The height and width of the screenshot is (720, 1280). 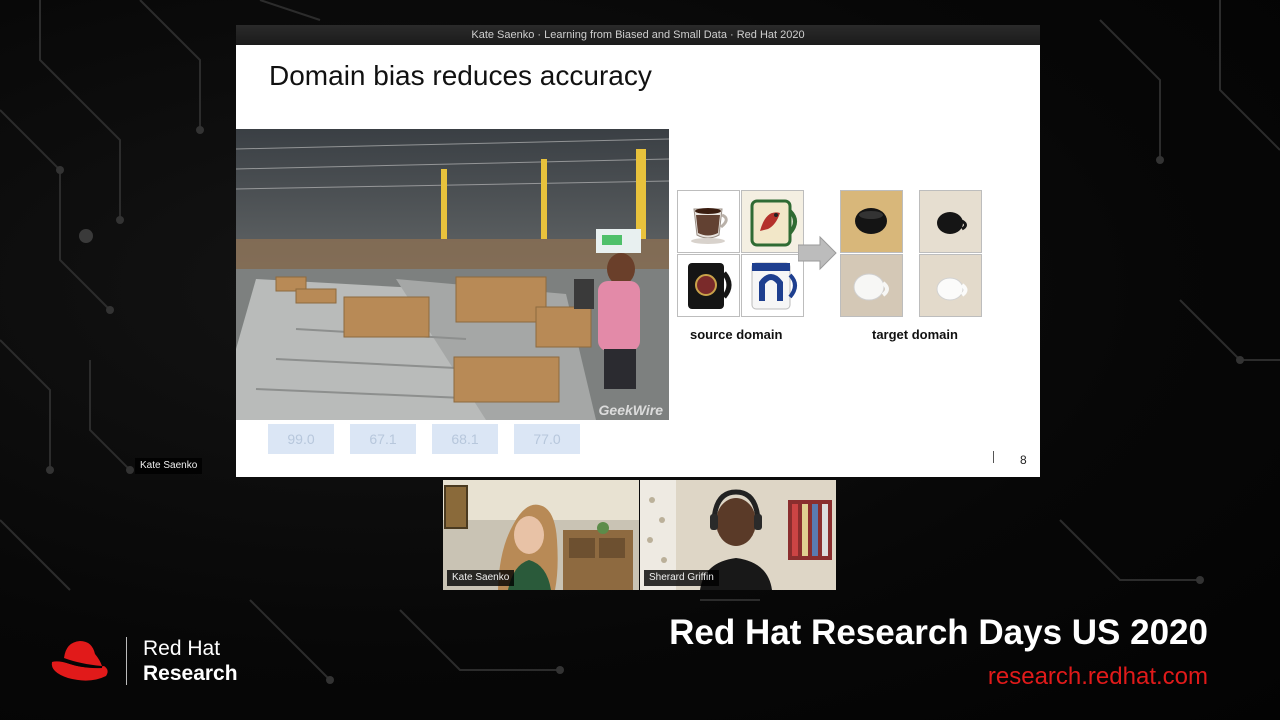 What do you see at coordinates (736, 334) in the screenshot?
I see `source-domain-caption: source domain` at bounding box center [736, 334].